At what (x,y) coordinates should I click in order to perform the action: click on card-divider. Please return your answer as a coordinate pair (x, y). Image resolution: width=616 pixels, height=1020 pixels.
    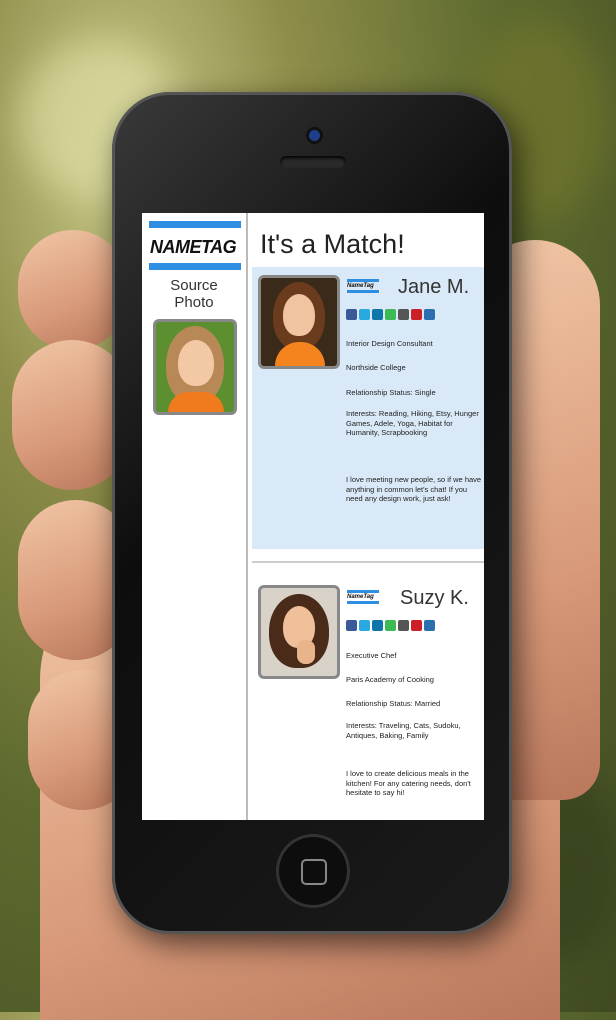
    Looking at the image, I should click on (368, 562).